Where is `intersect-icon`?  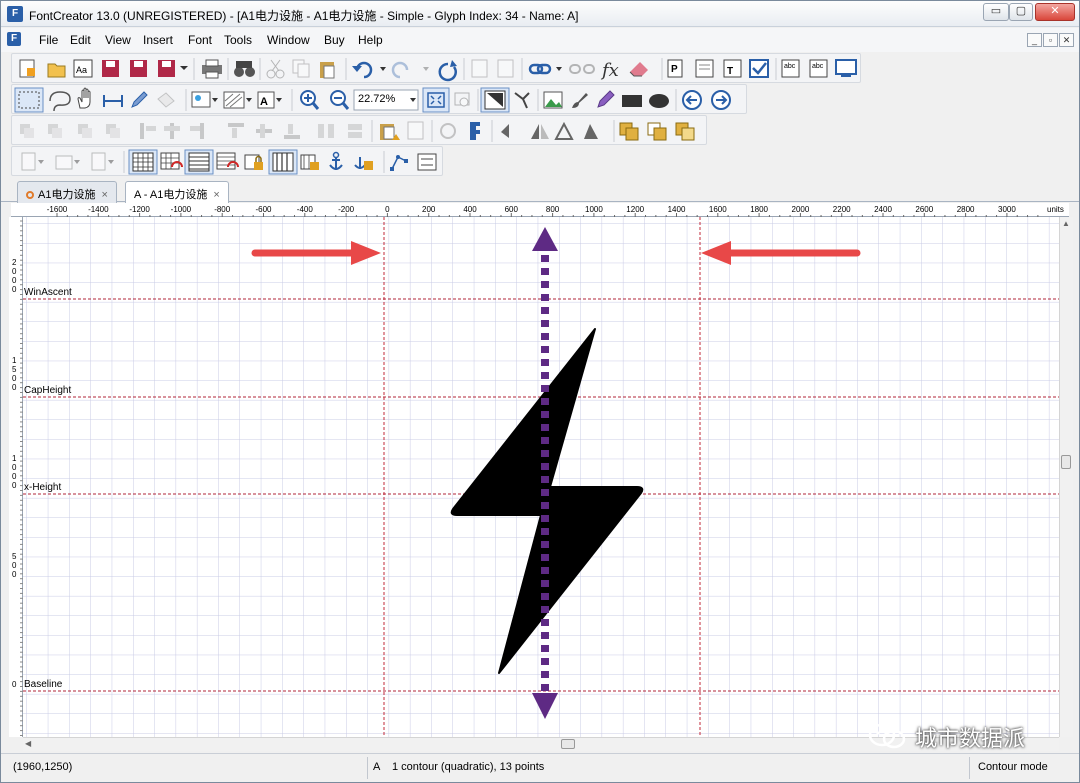
intersect-icon is located at coordinates (657, 131).